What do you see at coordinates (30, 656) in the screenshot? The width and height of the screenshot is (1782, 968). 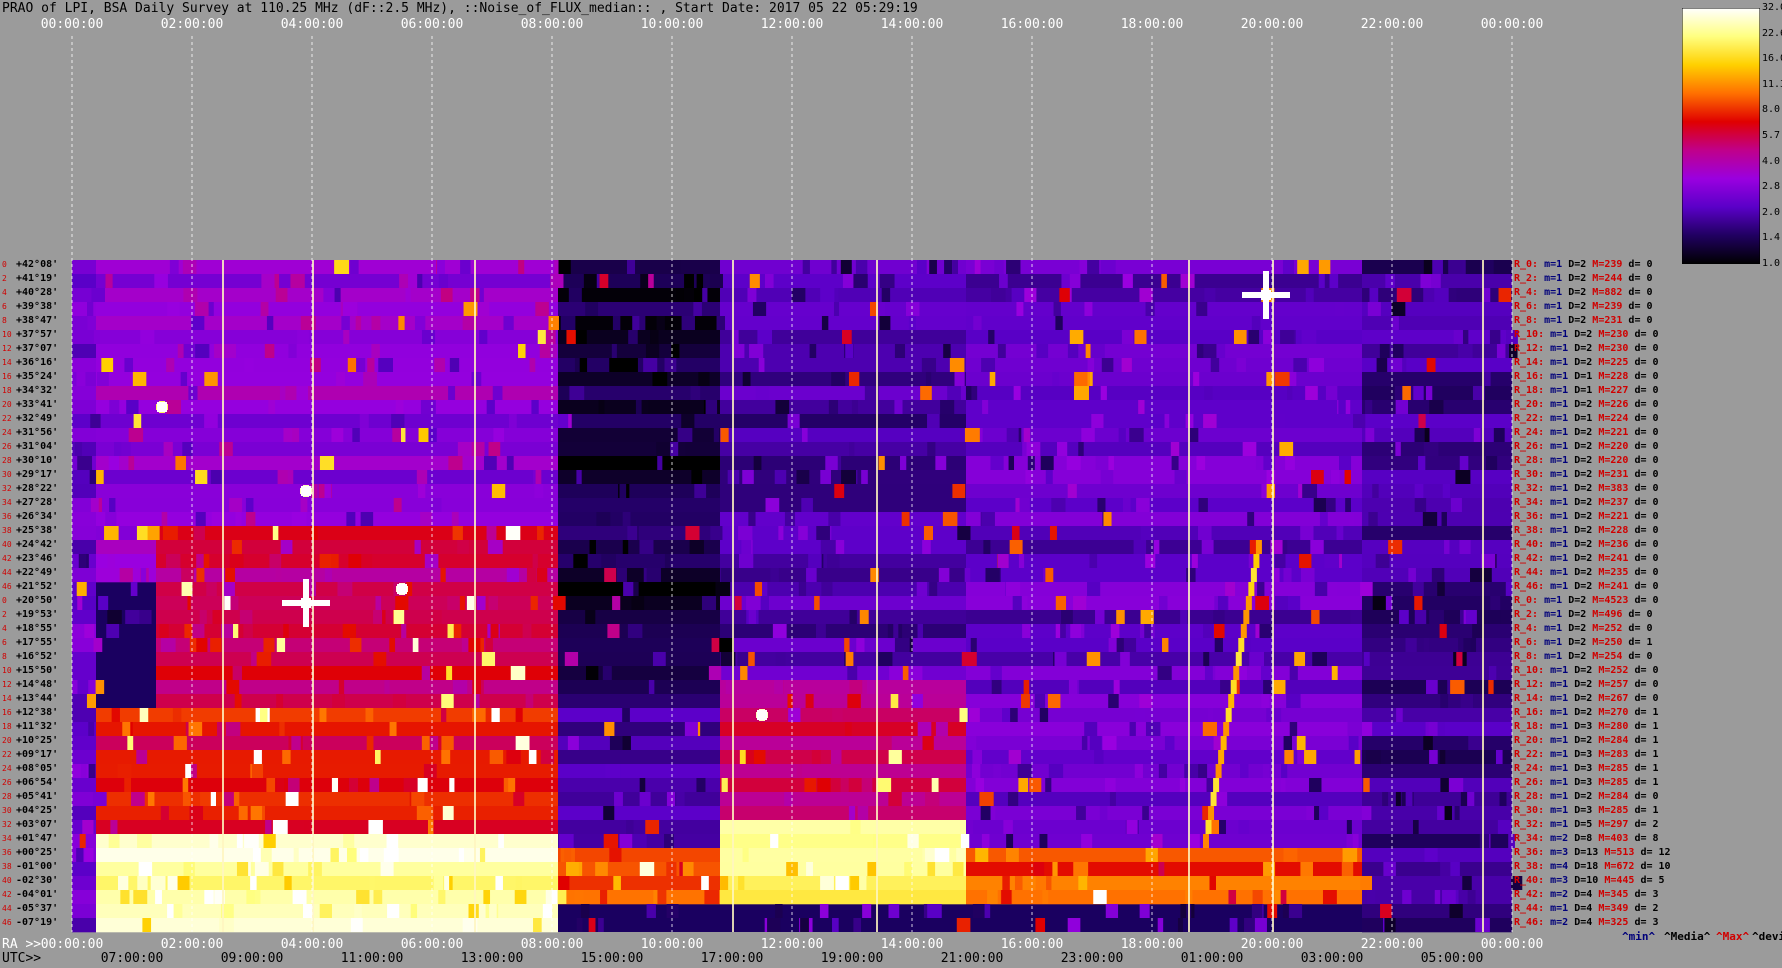 I see `declination-label: 8 +16°52'` at bounding box center [30, 656].